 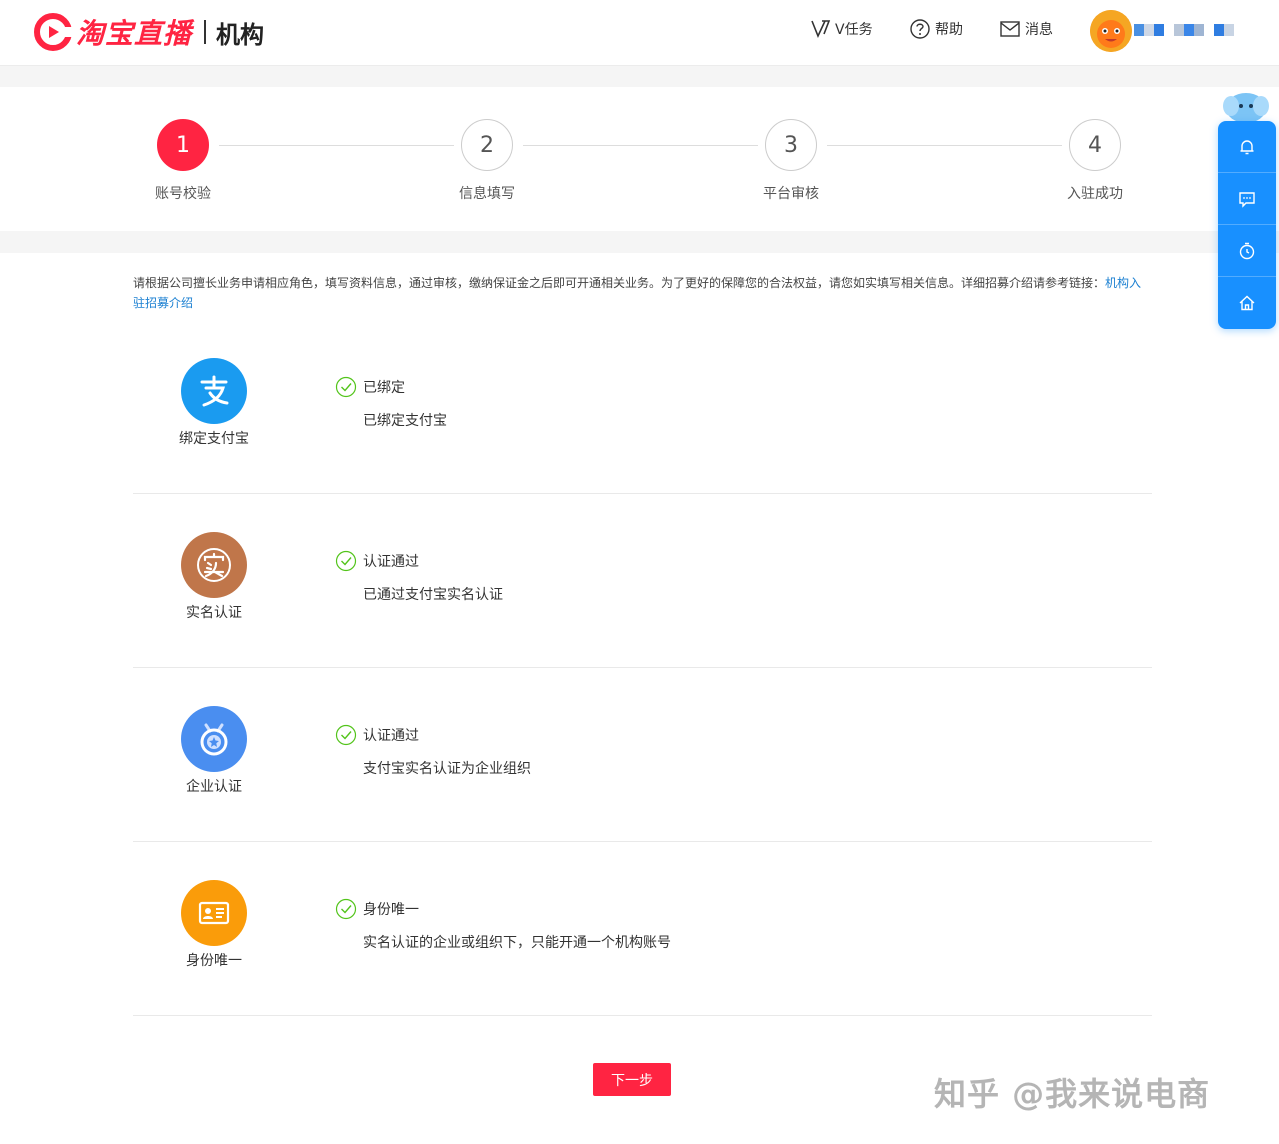 What do you see at coordinates (391, 910) in the screenshot?
I see `item-status-text: 身份唯一` at bounding box center [391, 910].